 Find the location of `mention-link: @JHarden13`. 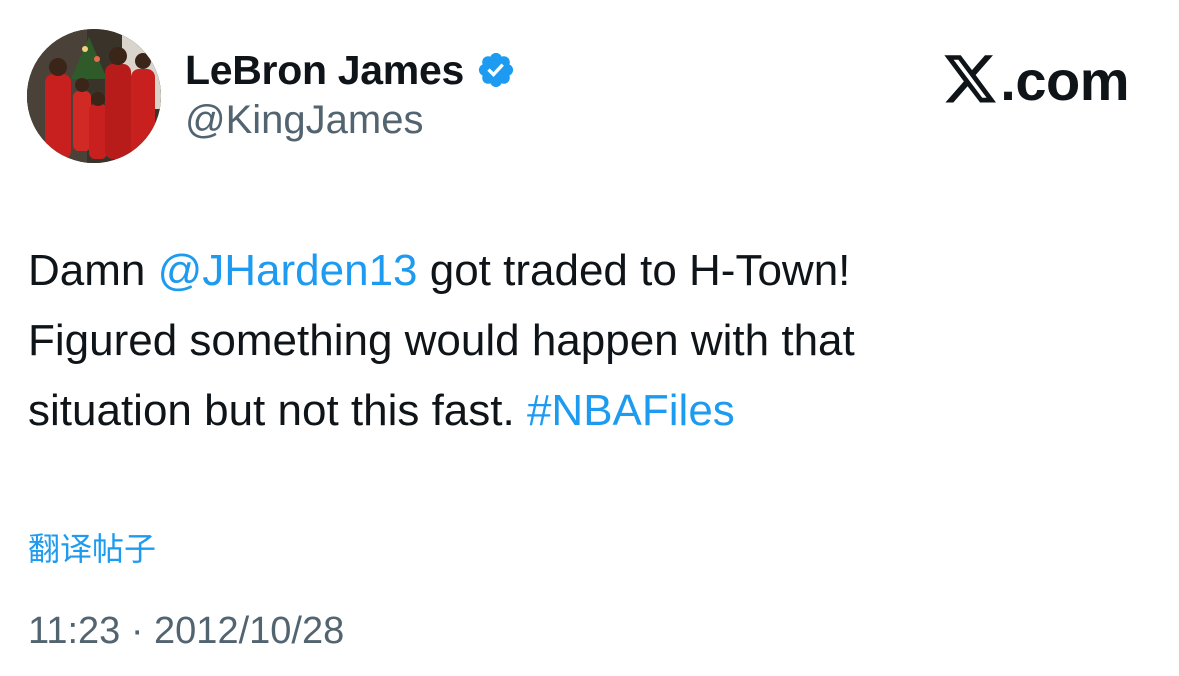

mention-link: @JHarden13 is located at coordinates (288, 270).